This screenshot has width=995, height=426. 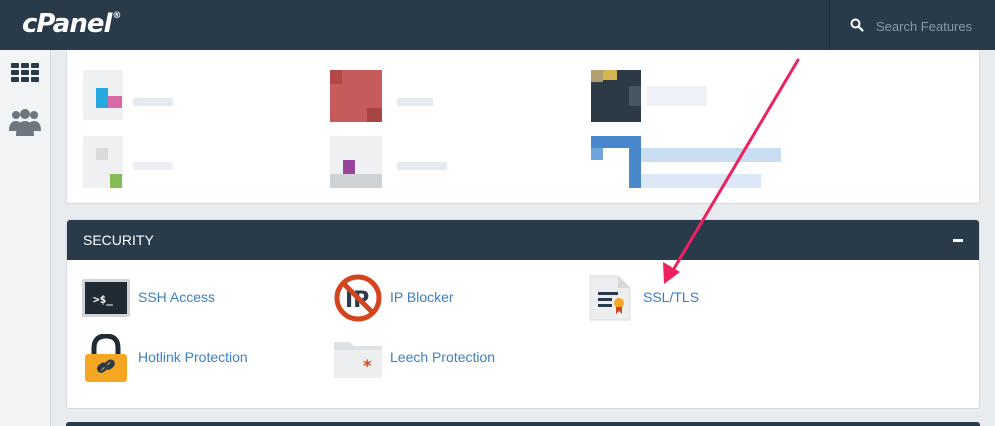 I want to click on security-panel-header: SECURITY, so click(x=523, y=240).